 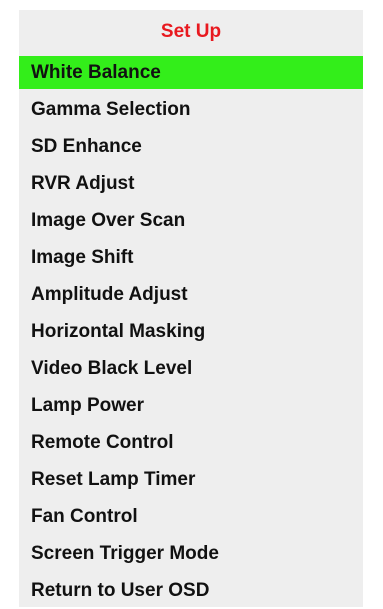 What do you see at coordinates (191, 72) in the screenshot?
I see `menu-item-white-balance: White Balance` at bounding box center [191, 72].